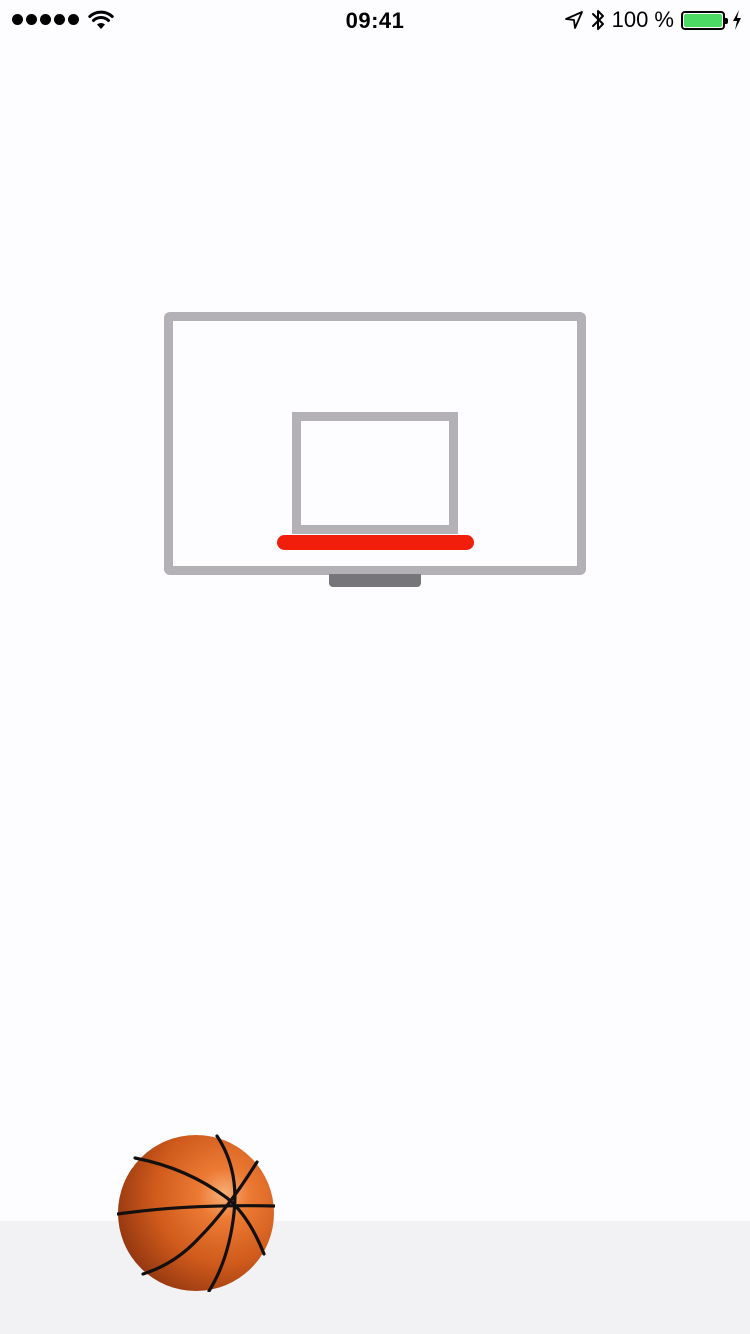  Describe the element at coordinates (375, 542) in the screenshot. I see `hoop-rim` at that location.